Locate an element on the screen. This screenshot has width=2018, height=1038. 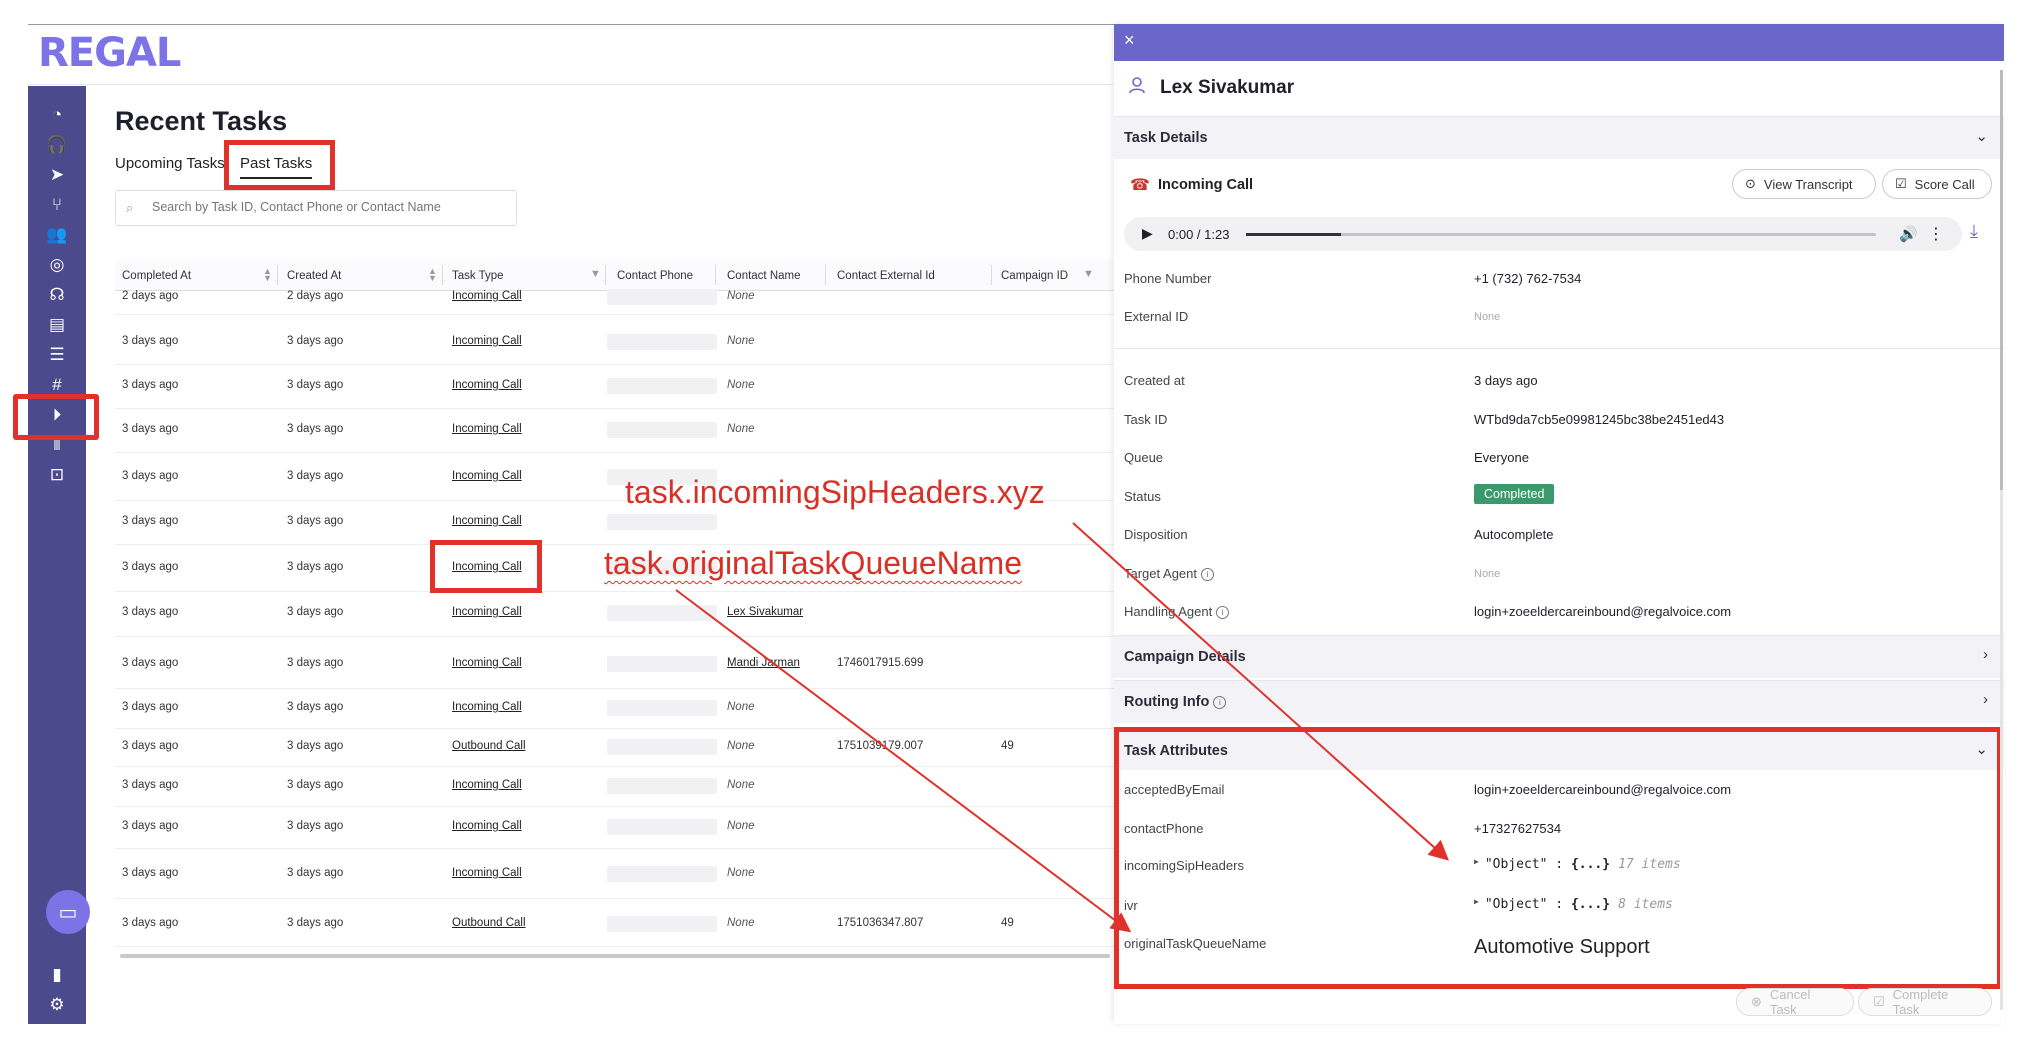
column-task-type: Task Type is located at coordinates (478, 276).